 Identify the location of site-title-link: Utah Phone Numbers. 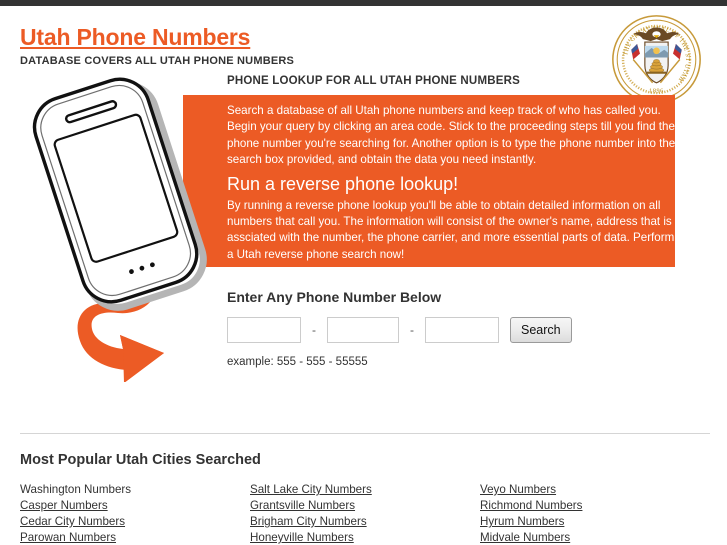
(135, 37).